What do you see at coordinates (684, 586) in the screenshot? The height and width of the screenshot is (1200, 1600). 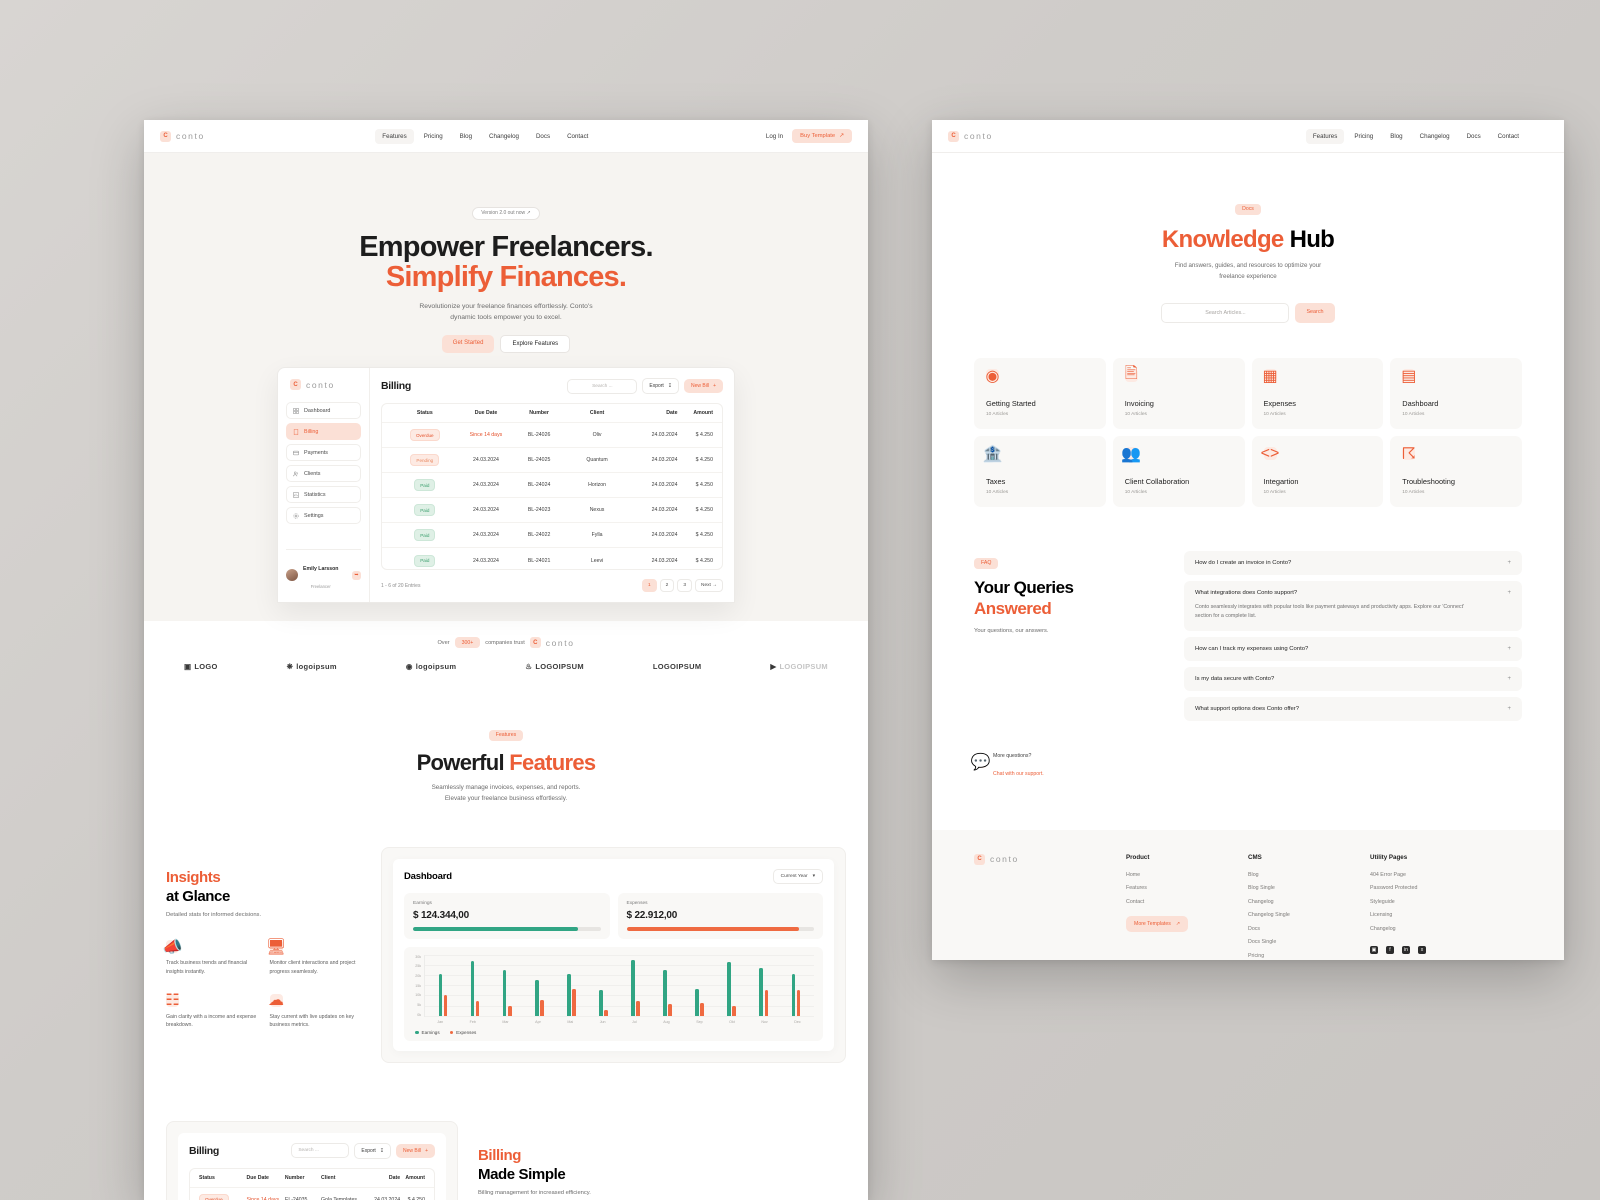 I see `page-3-button: 3` at bounding box center [684, 586].